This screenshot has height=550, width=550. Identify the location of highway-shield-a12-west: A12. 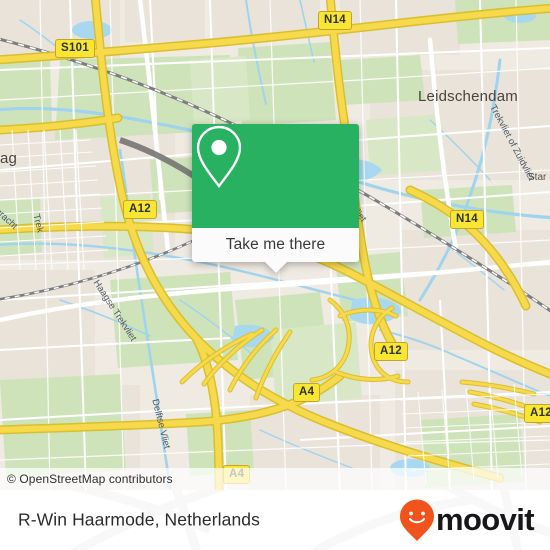
(140, 209).